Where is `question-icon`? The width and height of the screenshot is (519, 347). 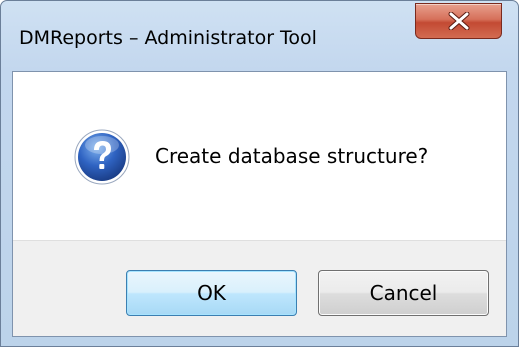
question-icon is located at coordinates (102, 157).